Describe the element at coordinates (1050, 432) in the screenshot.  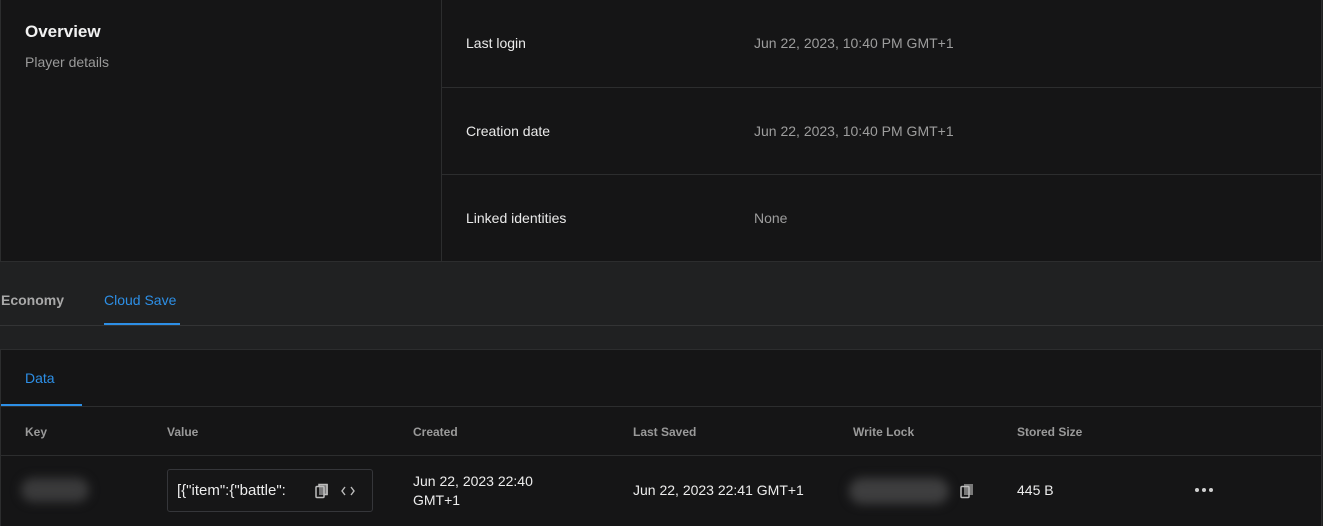
I see `column-header-stored-size: Stored Size` at that location.